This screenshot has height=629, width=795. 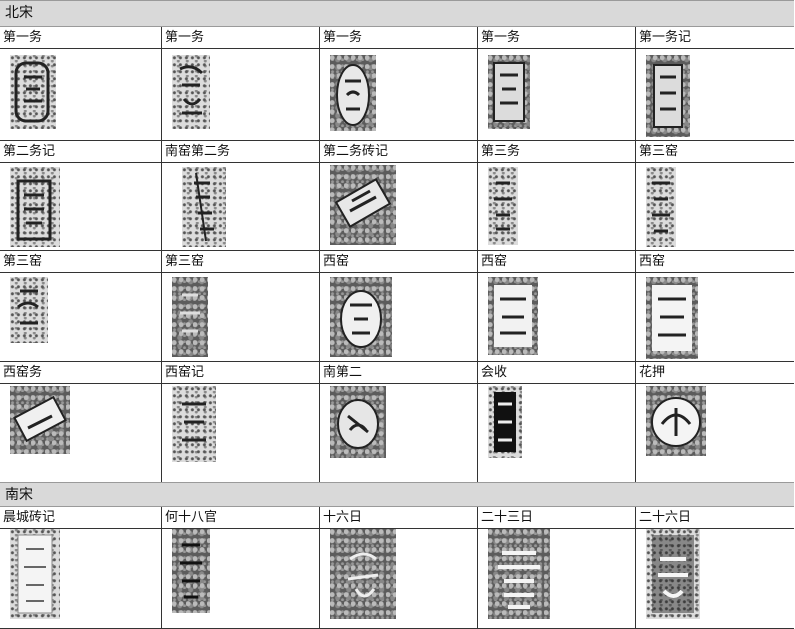 What do you see at coordinates (556, 518) in the screenshot?
I see `cell-label: 二十三日` at bounding box center [556, 518].